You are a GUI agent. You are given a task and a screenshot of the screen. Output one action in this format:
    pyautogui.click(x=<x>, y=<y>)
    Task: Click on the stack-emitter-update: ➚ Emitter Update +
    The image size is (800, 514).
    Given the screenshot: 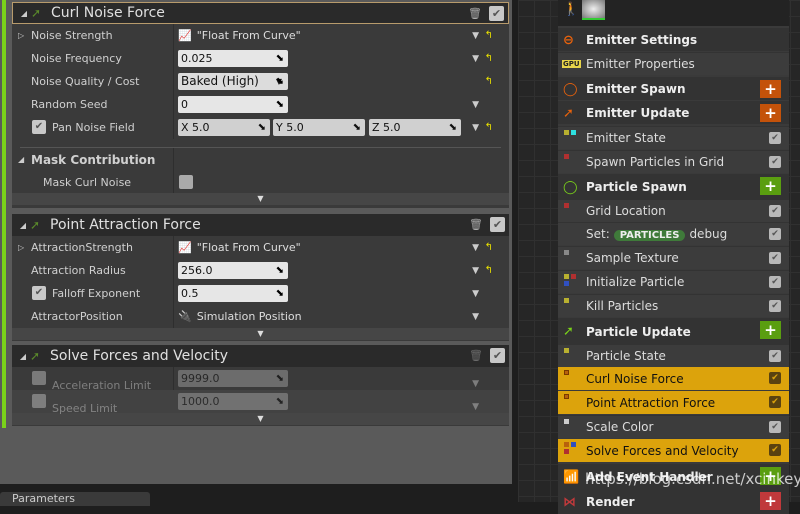 What is the action you would take?
    pyautogui.click(x=673, y=112)
    